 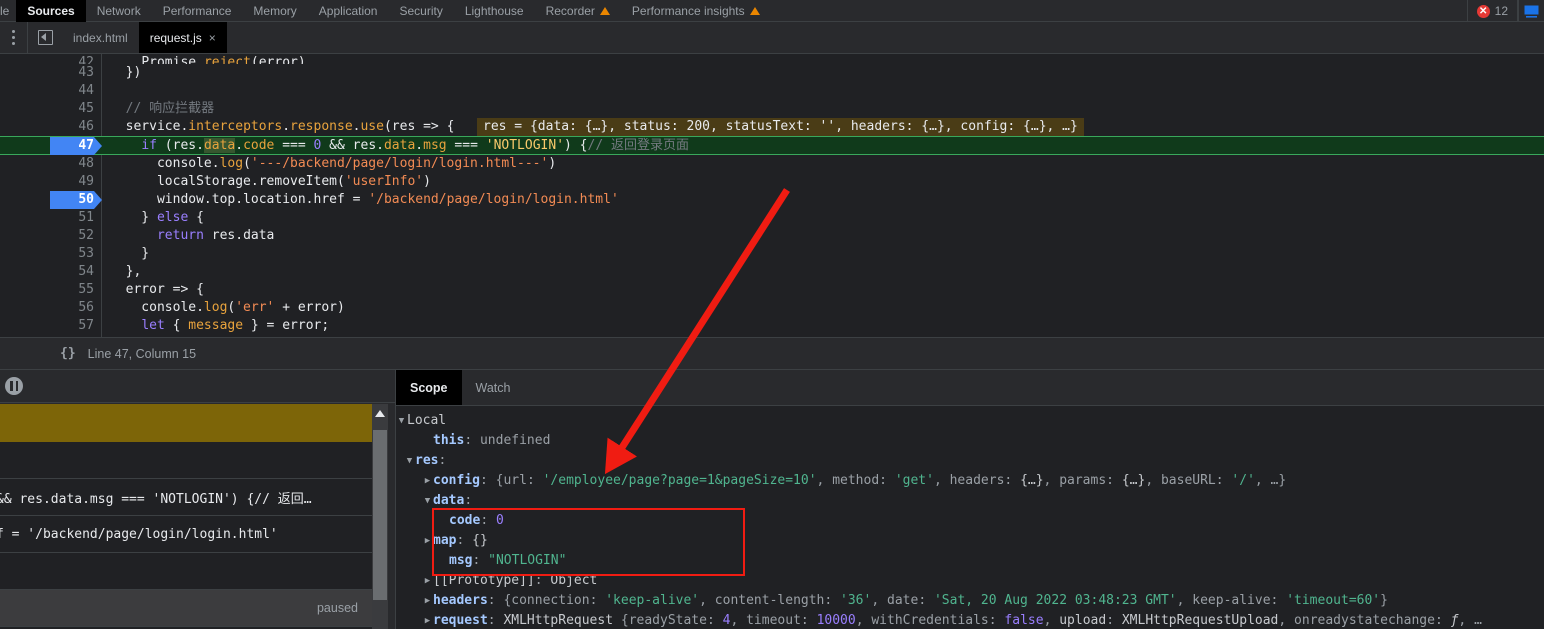 I want to click on scope-row: ▼ data:, so click(x=970, y=501).